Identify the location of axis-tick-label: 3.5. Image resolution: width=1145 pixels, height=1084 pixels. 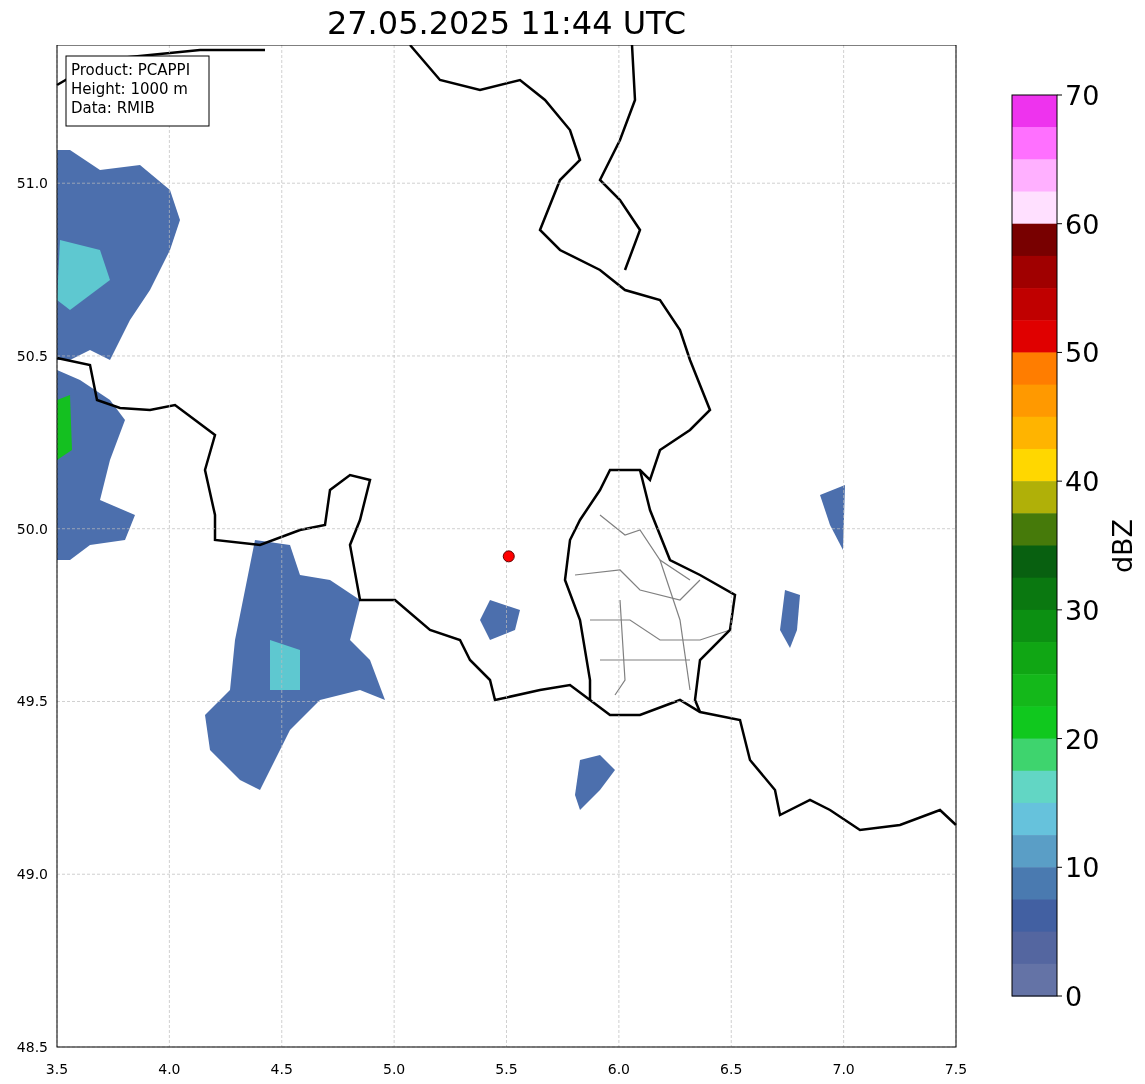
(57, 1069).